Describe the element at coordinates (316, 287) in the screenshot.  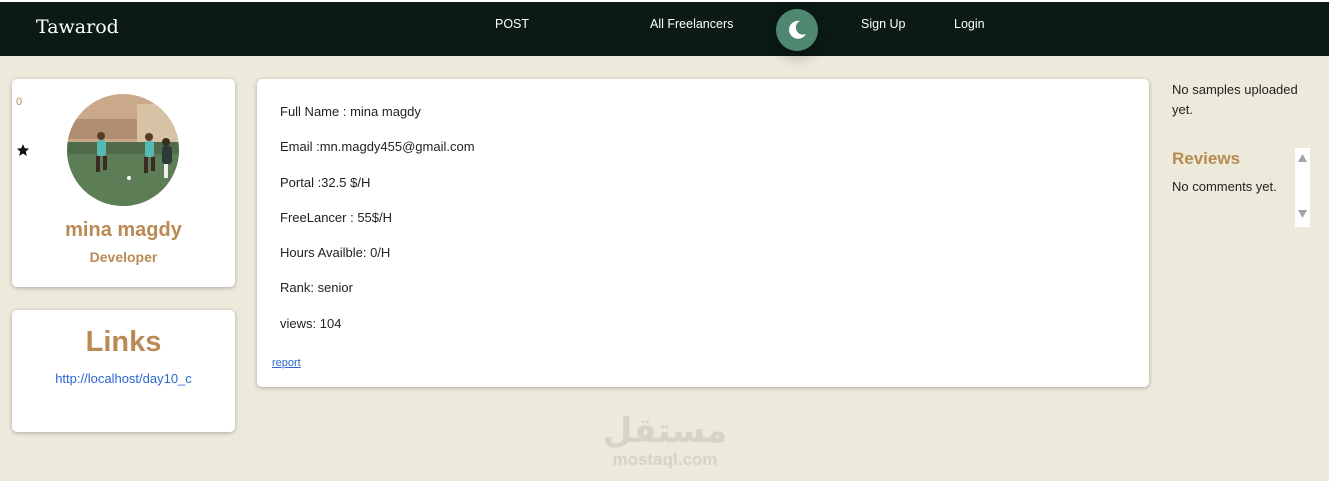
I see `info-rank: Rank: senior` at that location.